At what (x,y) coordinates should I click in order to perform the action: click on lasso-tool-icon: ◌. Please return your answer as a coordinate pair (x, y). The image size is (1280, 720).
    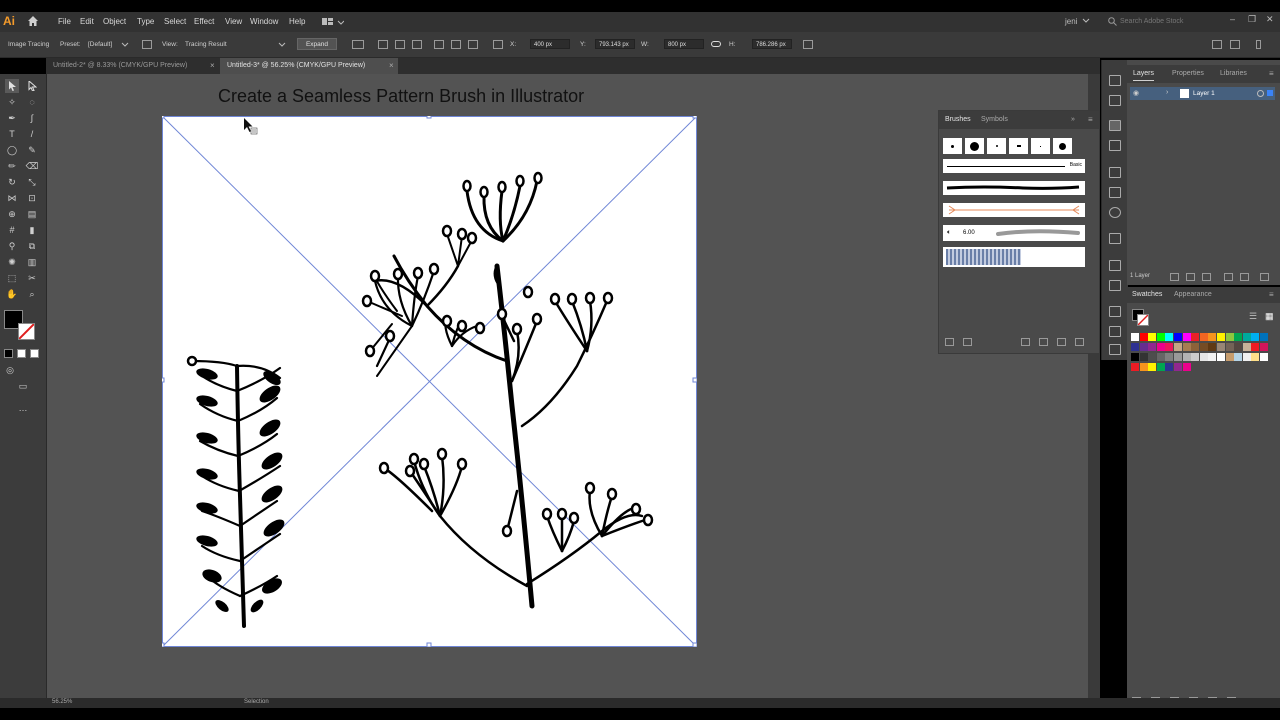
    Looking at the image, I should click on (32, 102).